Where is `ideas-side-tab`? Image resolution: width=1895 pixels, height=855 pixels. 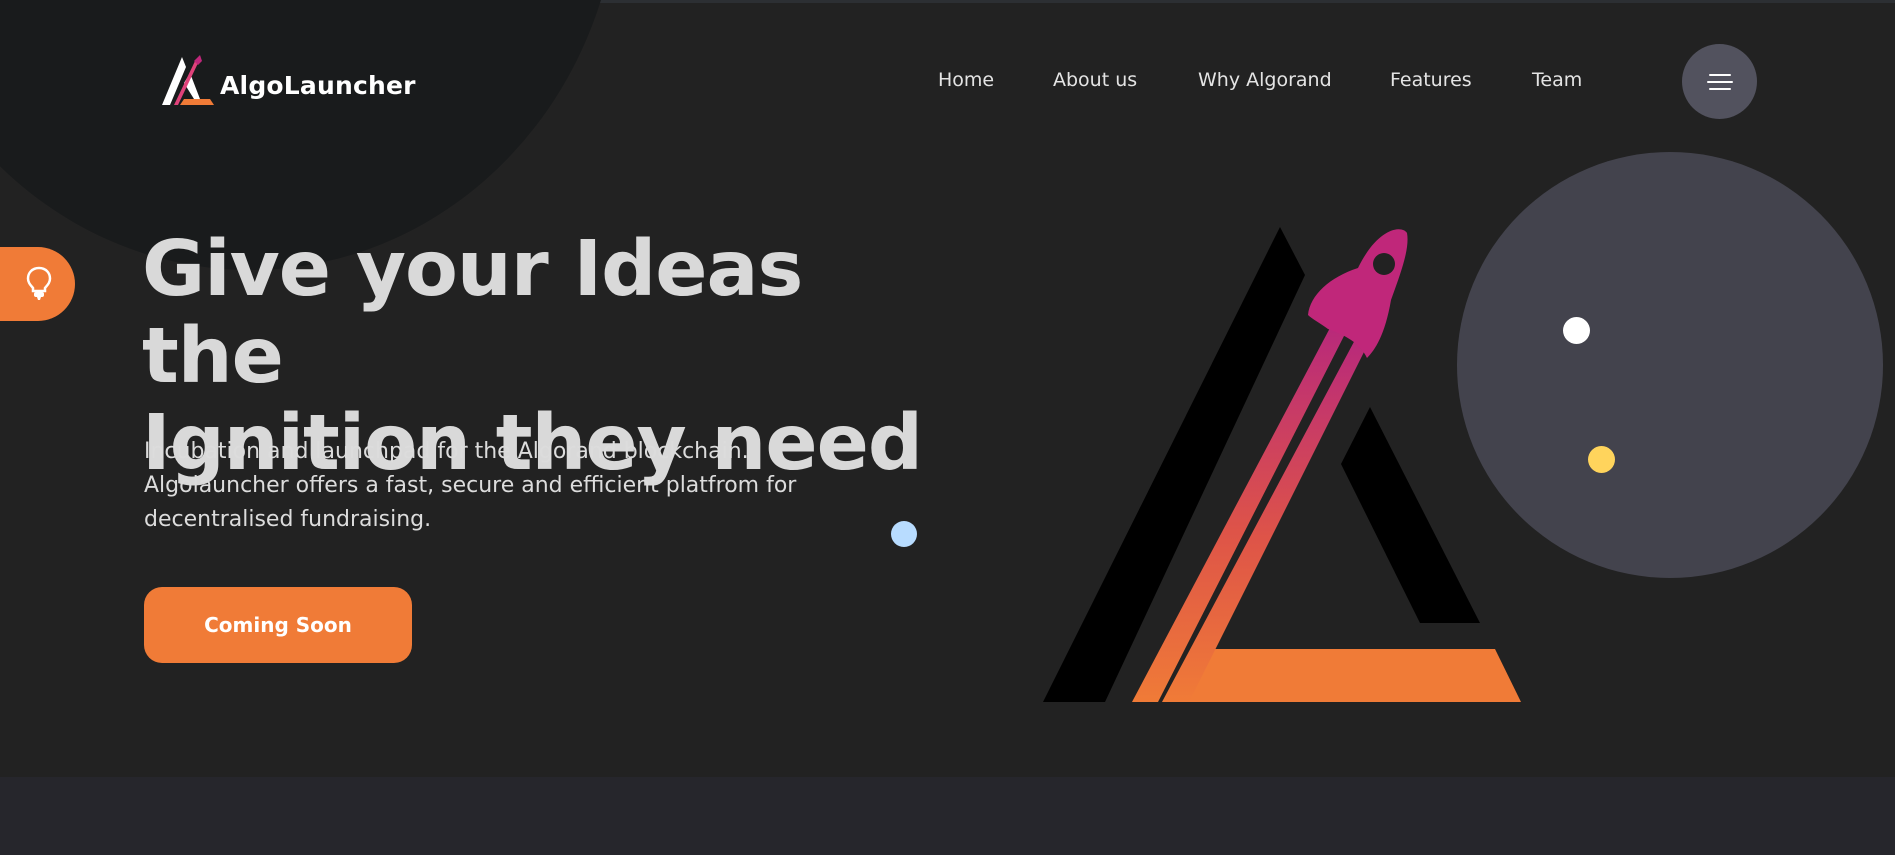
ideas-side-tab is located at coordinates (37, 284).